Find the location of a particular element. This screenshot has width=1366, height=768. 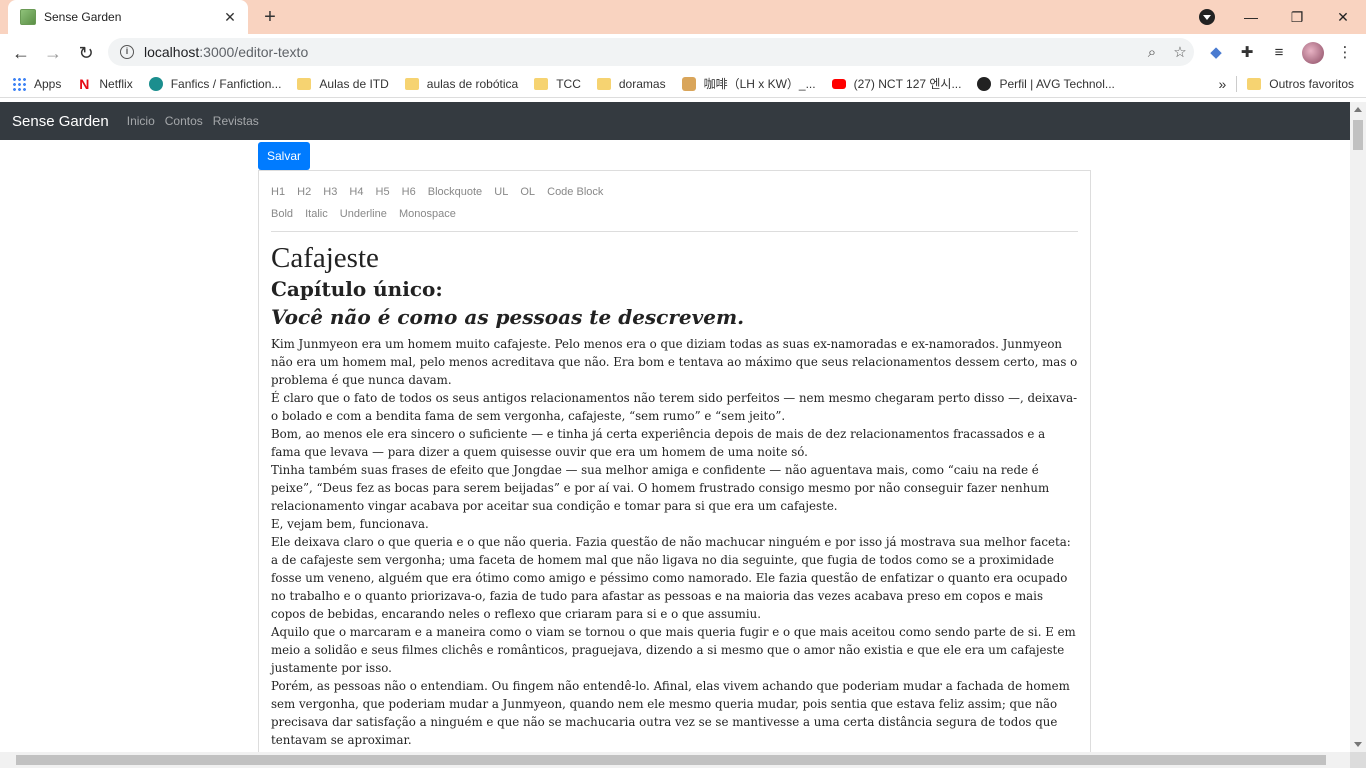

url-text: localhost:3000/editor-texto is located at coordinates (641, 52).